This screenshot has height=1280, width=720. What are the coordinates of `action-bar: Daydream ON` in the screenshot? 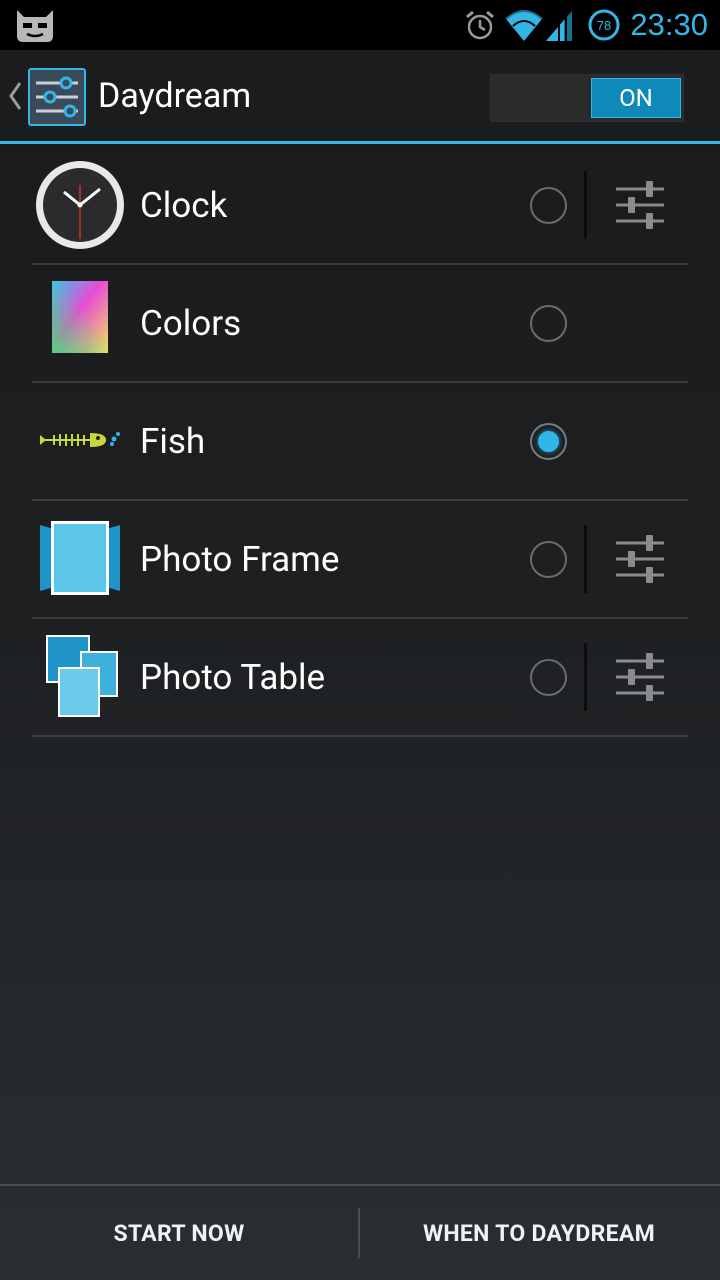 It's located at (360, 97).